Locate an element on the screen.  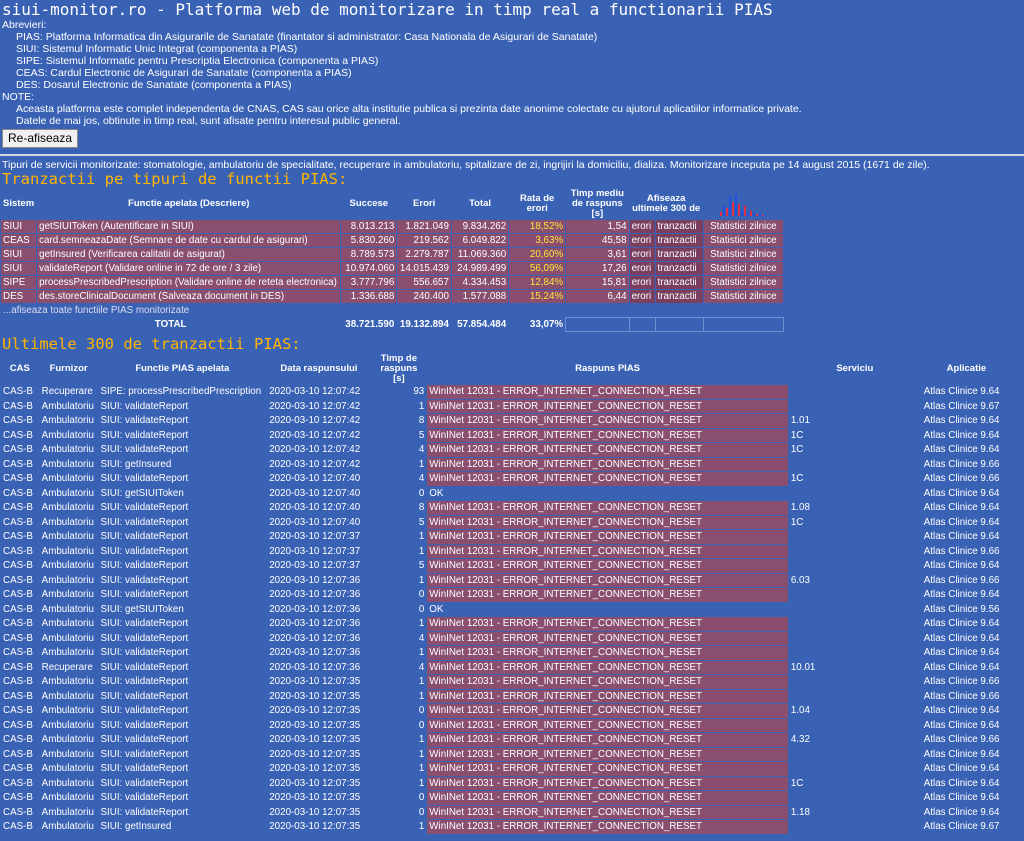
col-header: Total is located at coordinates (480, 204).